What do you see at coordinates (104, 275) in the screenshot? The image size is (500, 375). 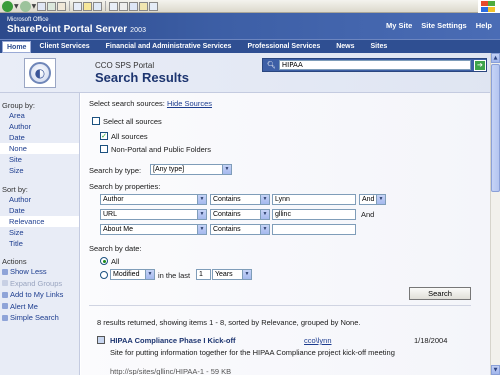 I see `date-modified-radio` at bounding box center [104, 275].